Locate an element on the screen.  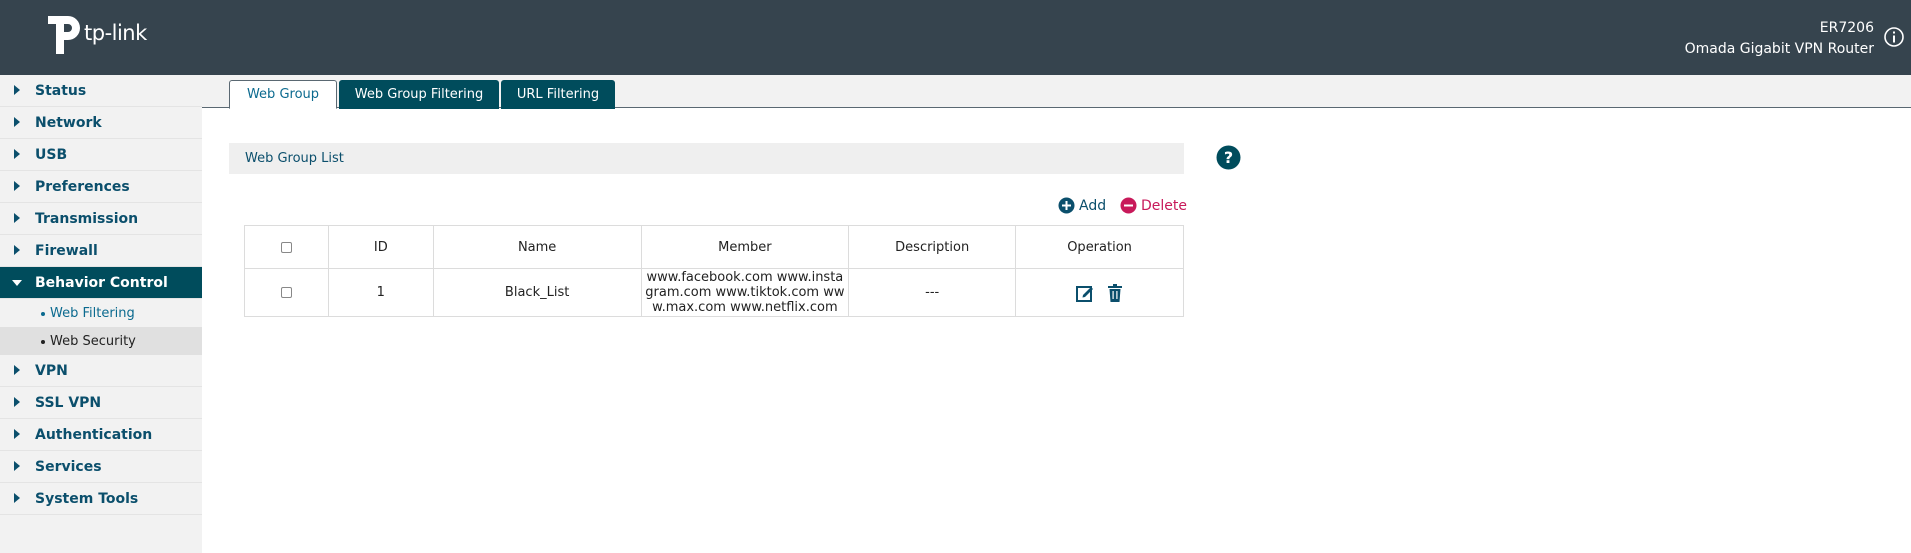
sidebar-item-firewall: Firewall is located at coordinates (101, 251).